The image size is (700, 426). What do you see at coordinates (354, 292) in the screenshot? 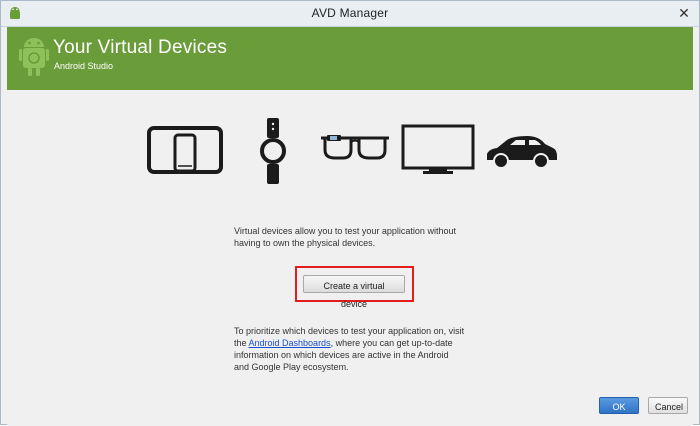
I see `create-virtual-device-button: Create a virtual device` at bounding box center [354, 292].